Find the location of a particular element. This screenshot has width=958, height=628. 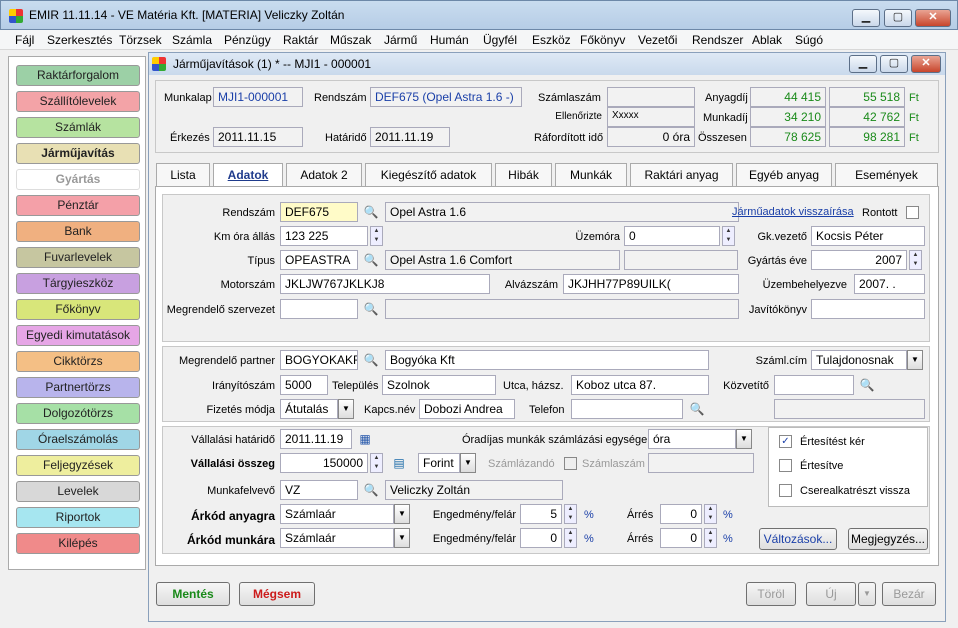

menu-item: Fájl is located at coordinates (24, 40).